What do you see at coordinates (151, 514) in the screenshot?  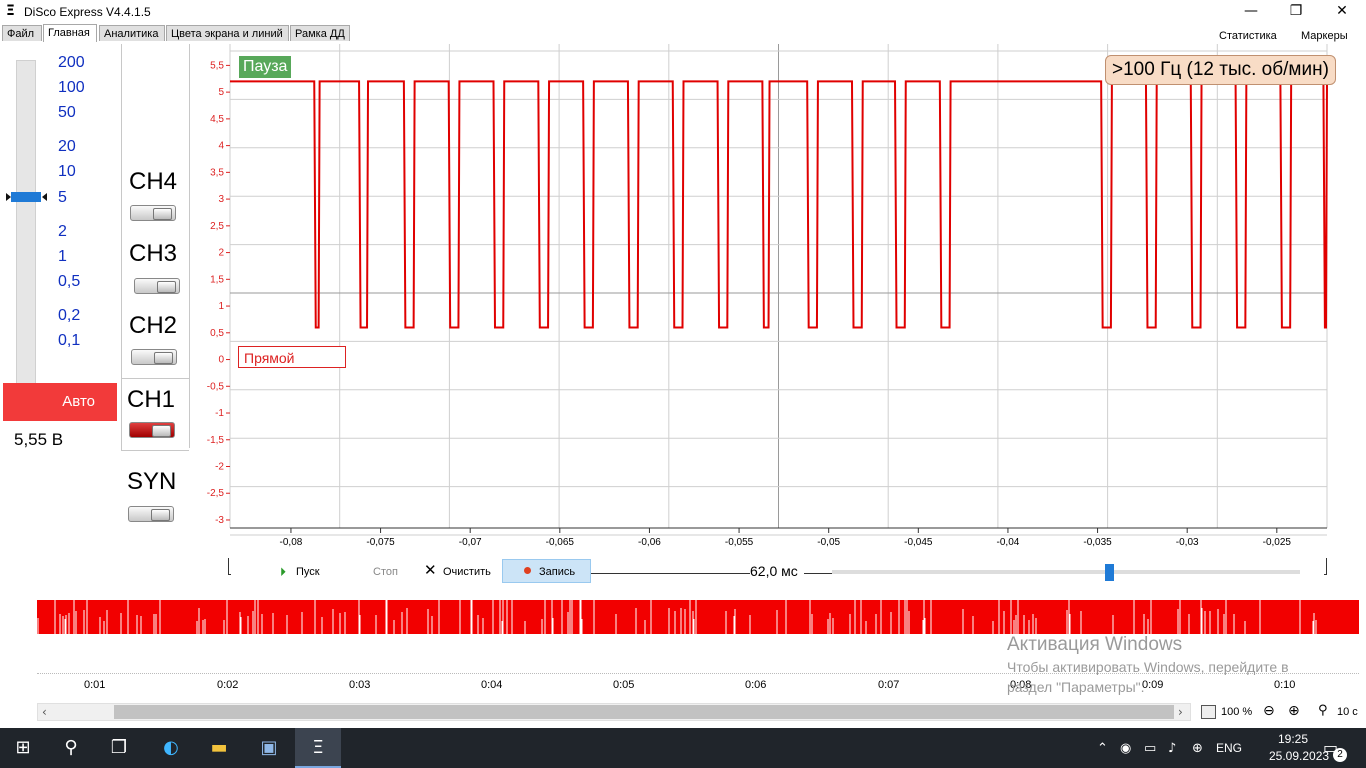 I see `sync-toggle` at bounding box center [151, 514].